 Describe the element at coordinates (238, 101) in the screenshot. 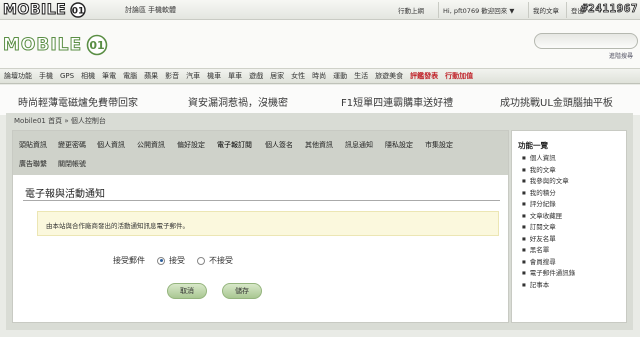

I see `promo-link: 資安漏洞惹禍，沒機密` at that location.